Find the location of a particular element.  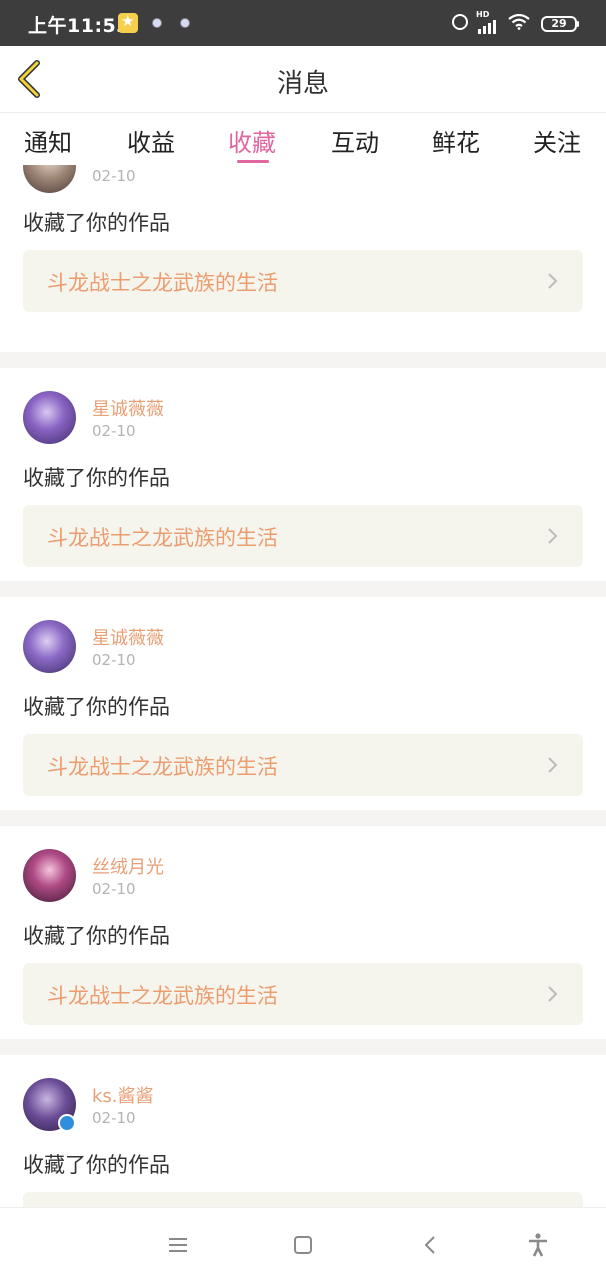

tab-interaction: 互动 is located at coordinates (355, 140).